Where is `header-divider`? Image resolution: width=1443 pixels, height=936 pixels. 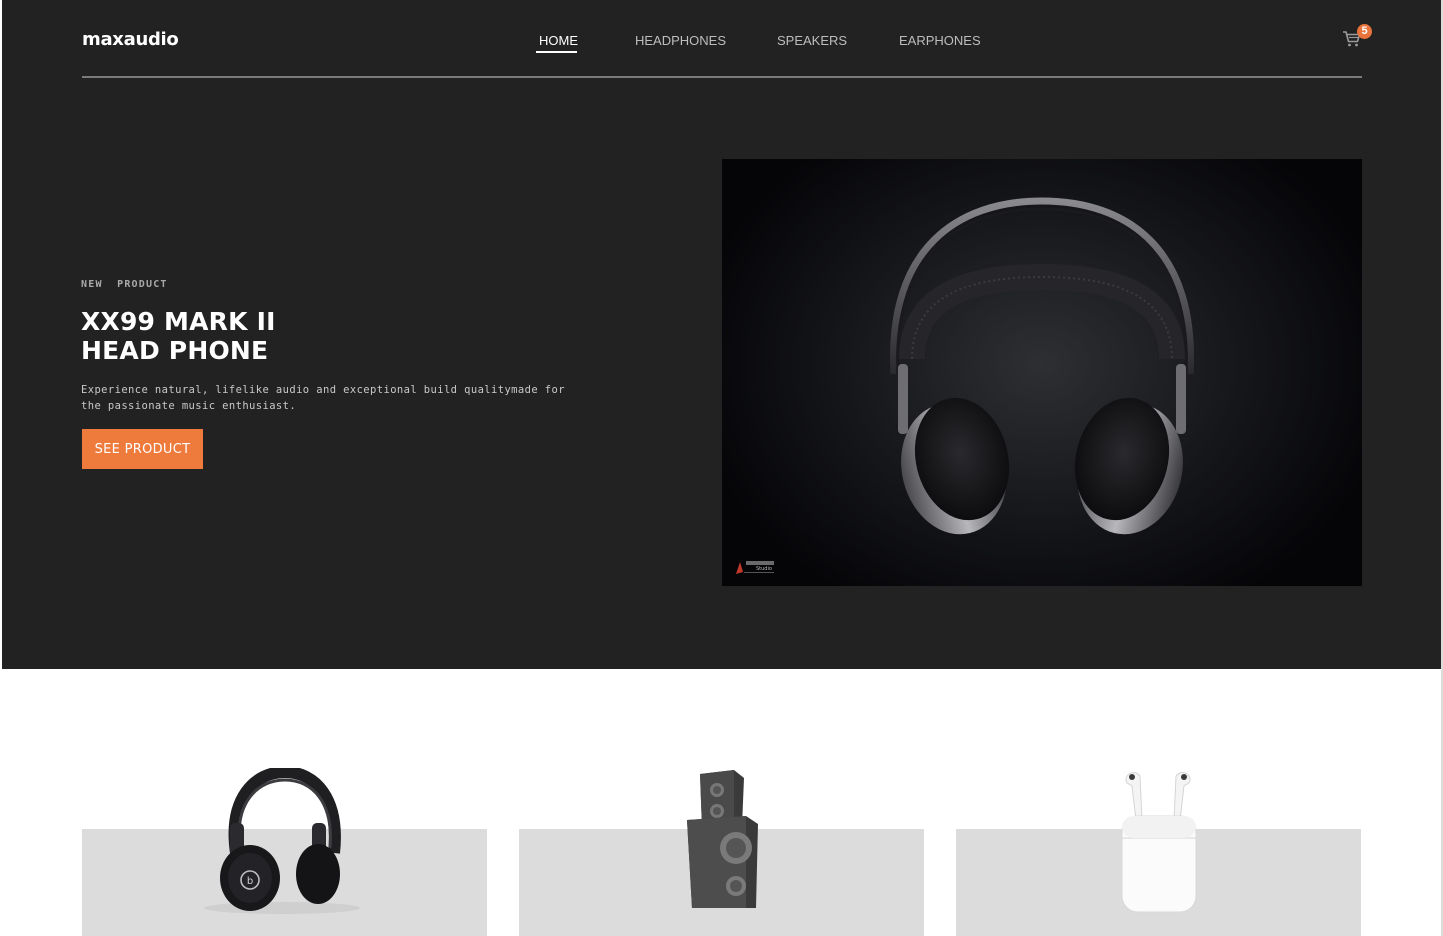 header-divider is located at coordinates (722, 77).